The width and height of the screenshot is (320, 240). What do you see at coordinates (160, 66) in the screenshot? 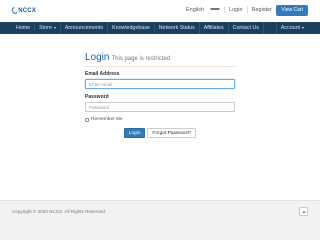
I see `title-divider` at bounding box center [160, 66].